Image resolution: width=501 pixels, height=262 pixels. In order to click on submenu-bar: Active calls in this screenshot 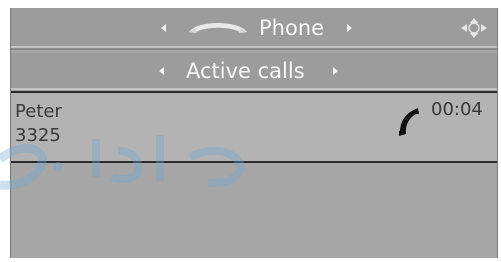, I will do `click(254, 71)`.